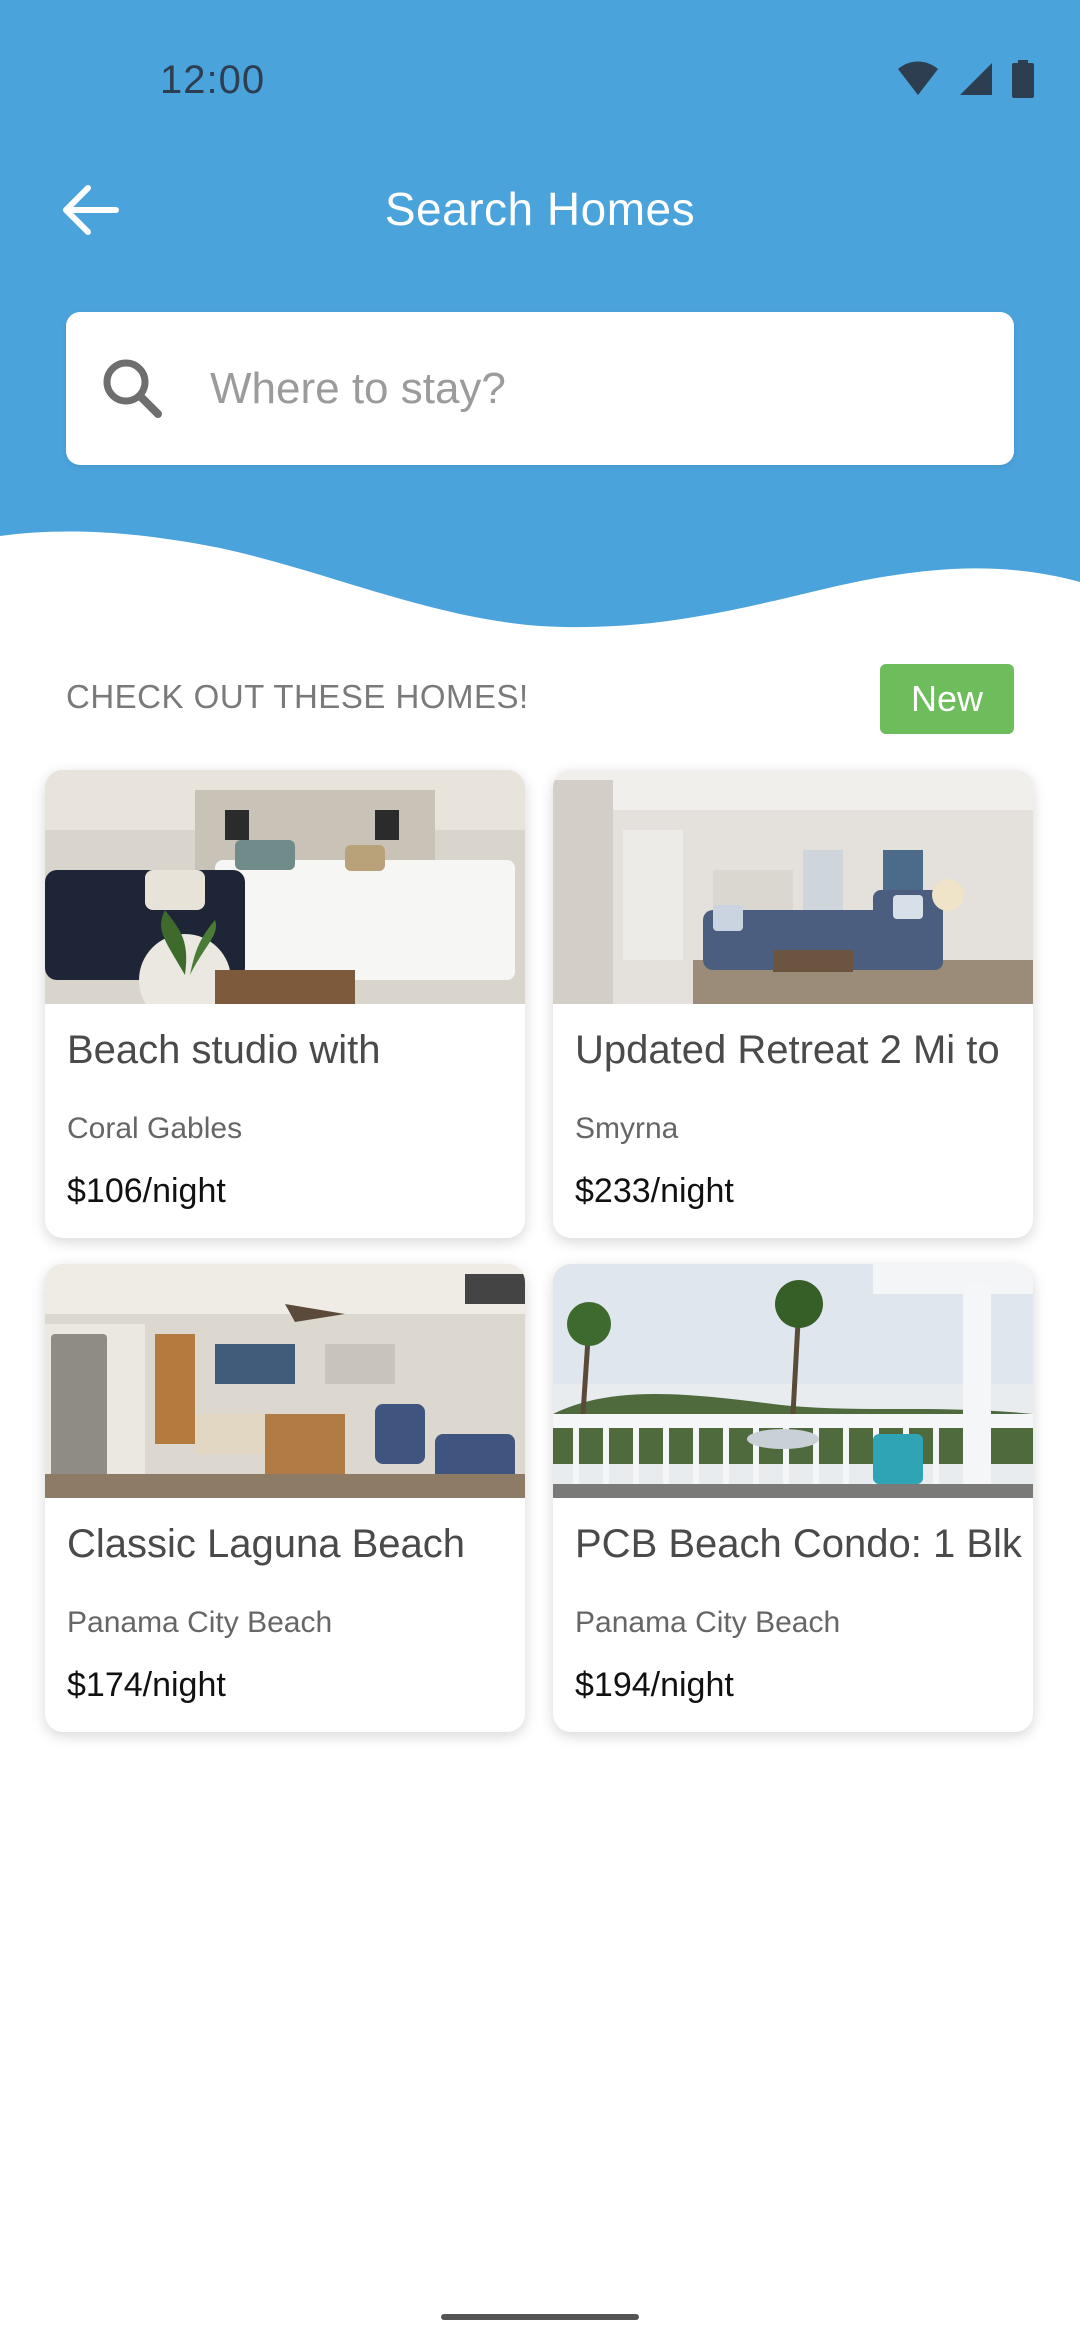  I want to click on listing-title: Updated Retreat 2 Mi to, so click(787, 1050).